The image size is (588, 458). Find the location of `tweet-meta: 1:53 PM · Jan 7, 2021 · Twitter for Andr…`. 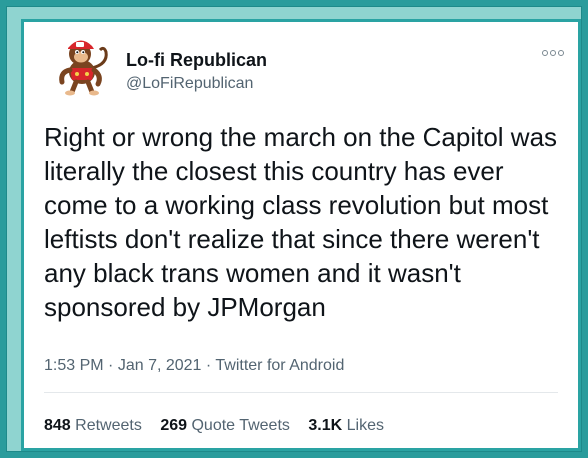

tweet-meta: 1:53 PM · Jan 7, 2021 · Twitter for Andr… is located at coordinates (194, 366).